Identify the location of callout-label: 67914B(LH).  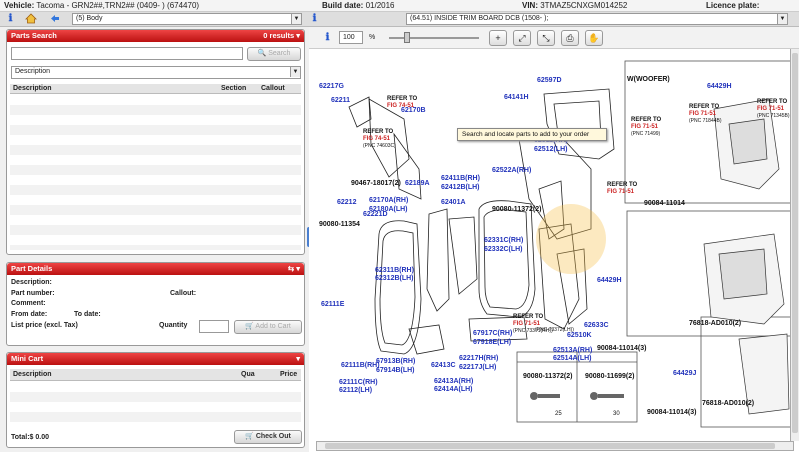
(395, 370).